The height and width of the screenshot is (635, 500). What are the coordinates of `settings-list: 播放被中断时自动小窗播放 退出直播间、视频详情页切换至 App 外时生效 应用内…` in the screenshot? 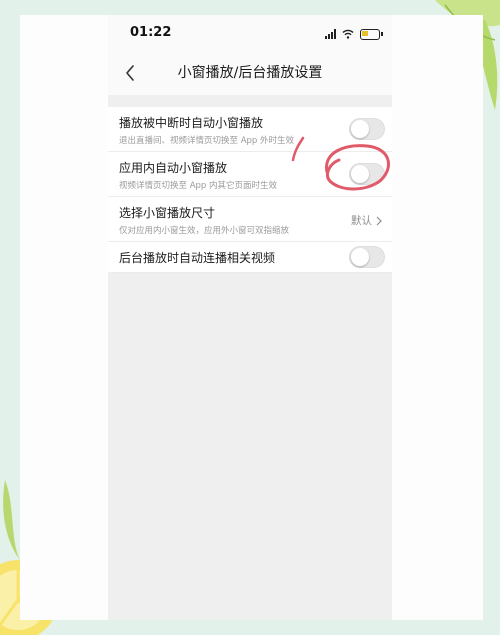 It's located at (250, 190).